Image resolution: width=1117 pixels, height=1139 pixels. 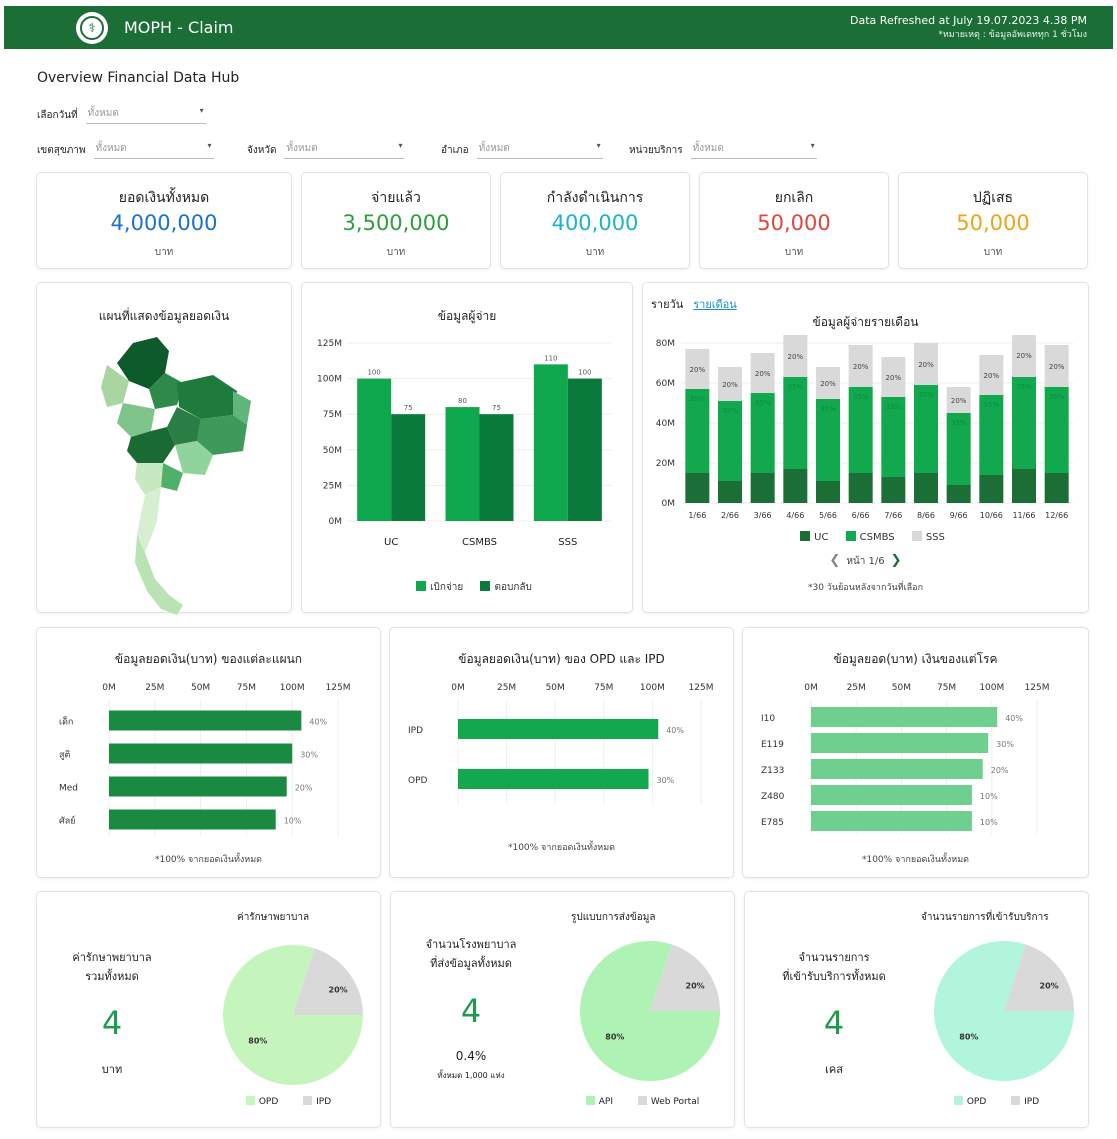 I want to click on x-tick-label: 10/66, so click(x=991, y=515).